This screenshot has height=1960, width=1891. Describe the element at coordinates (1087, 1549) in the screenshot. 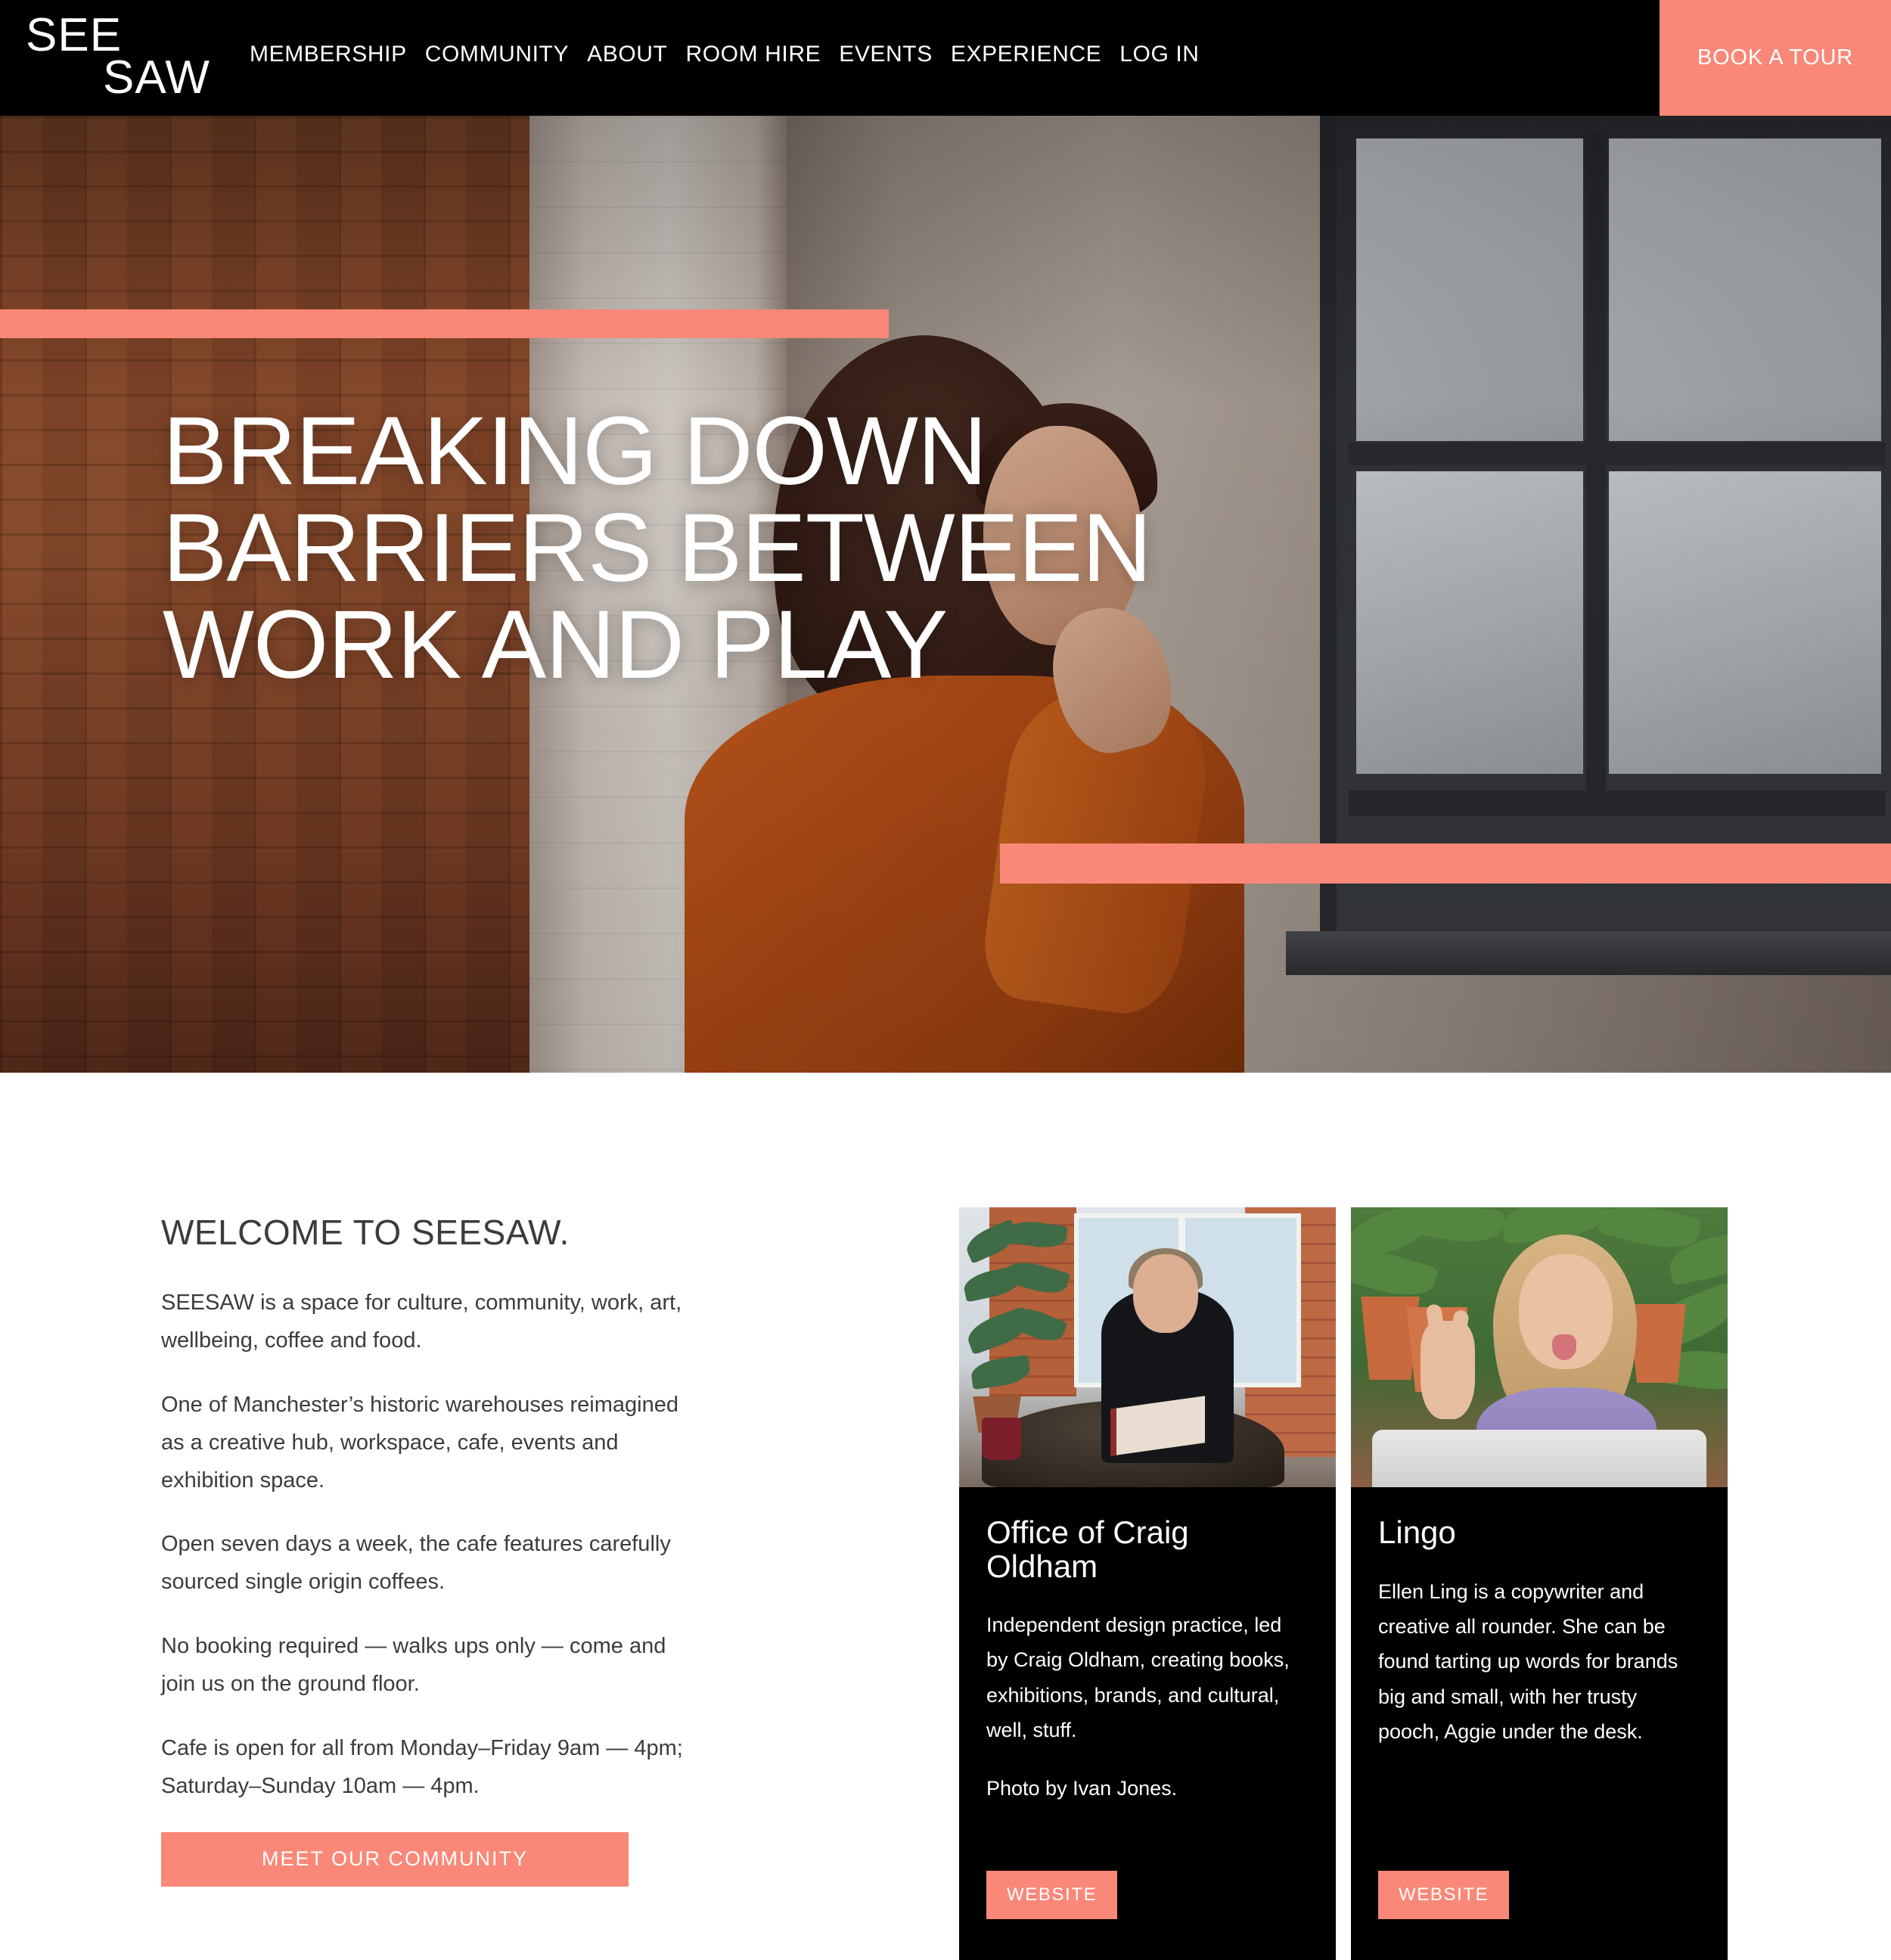

I see `card-title: Office of Craig Oldham` at that location.